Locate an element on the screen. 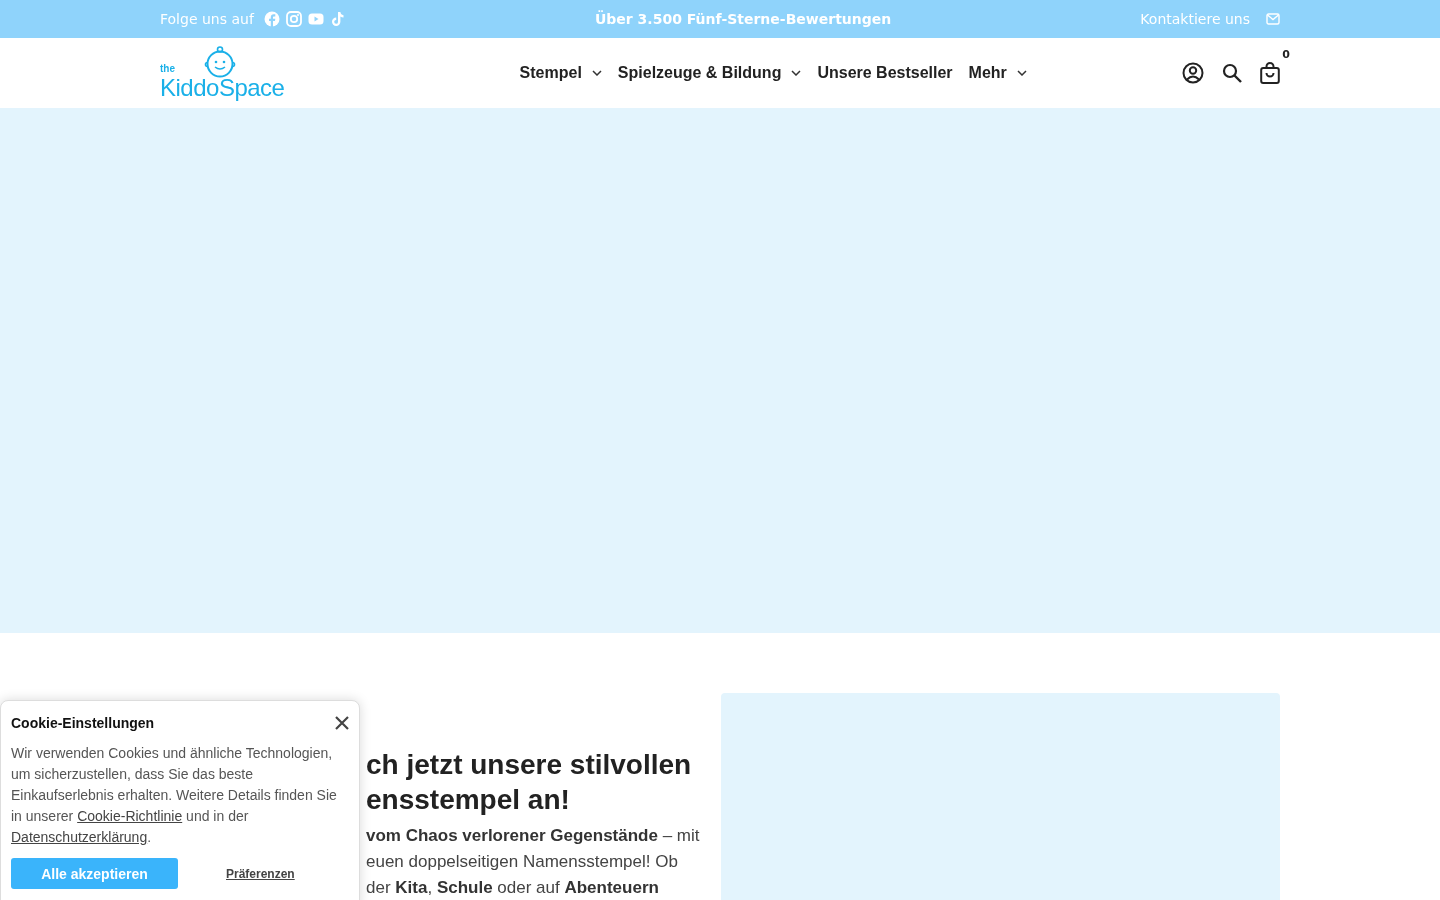 Image resolution: width=1440 pixels, height=900 pixels. cookie-policy-link: Cookie-Richtlinie is located at coordinates (130, 816).